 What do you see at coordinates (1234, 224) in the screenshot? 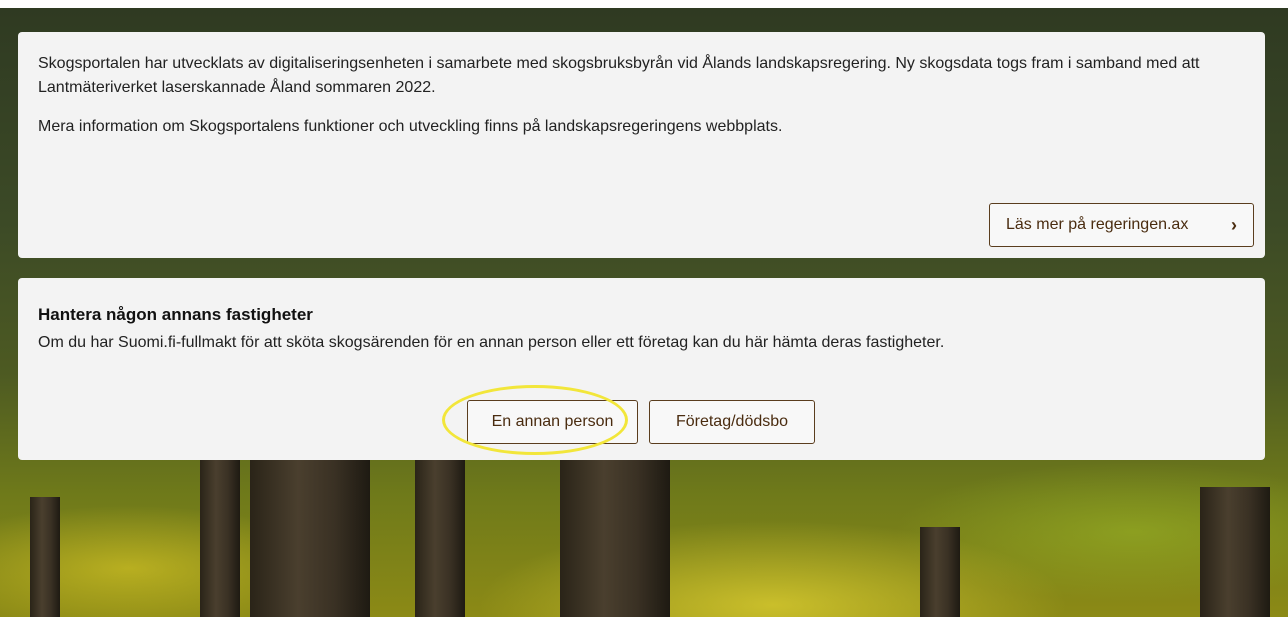
I see `chevron-right-icon: ›` at bounding box center [1234, 224].